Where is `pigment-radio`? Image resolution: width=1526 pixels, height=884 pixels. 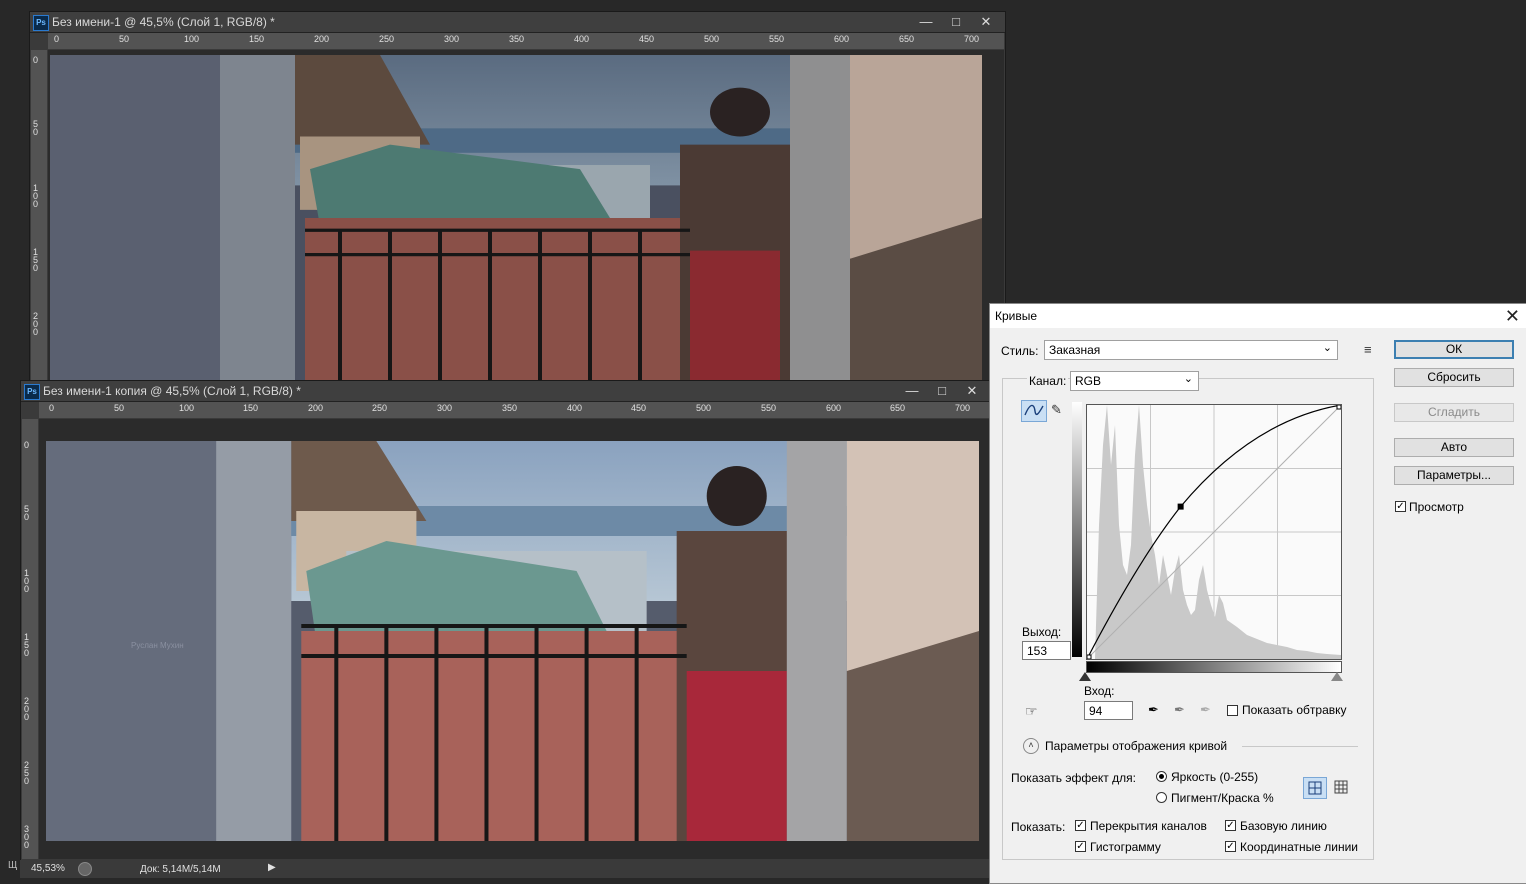 pigment-radio is located at coordinates (1161, 797).